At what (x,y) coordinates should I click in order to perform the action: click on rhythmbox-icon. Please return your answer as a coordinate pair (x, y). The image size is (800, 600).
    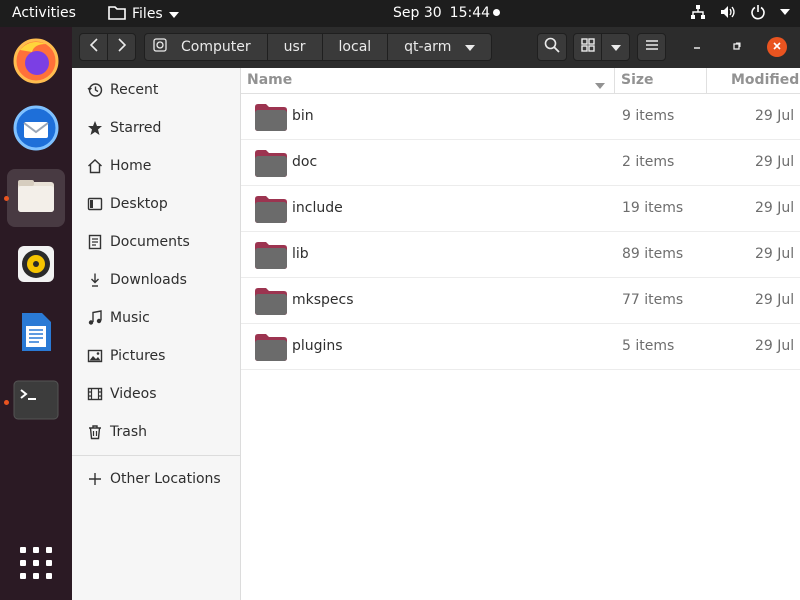
    Looking at the image, I should click on (36, 266).